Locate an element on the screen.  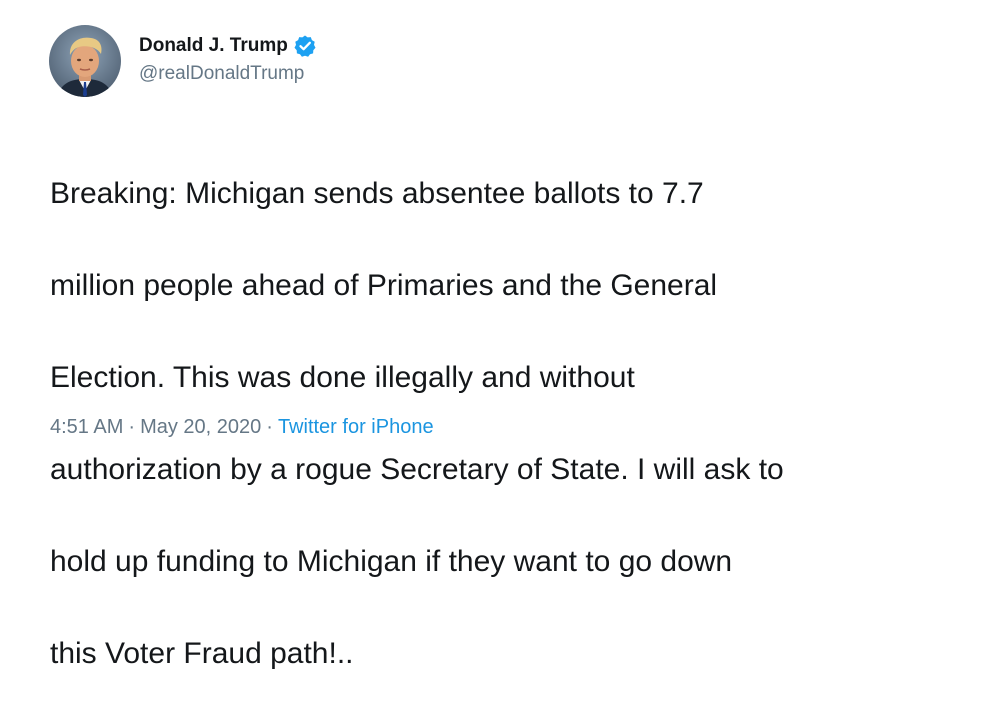
tweet-date: May 20, 2020 is located at coordinates (200, 427).